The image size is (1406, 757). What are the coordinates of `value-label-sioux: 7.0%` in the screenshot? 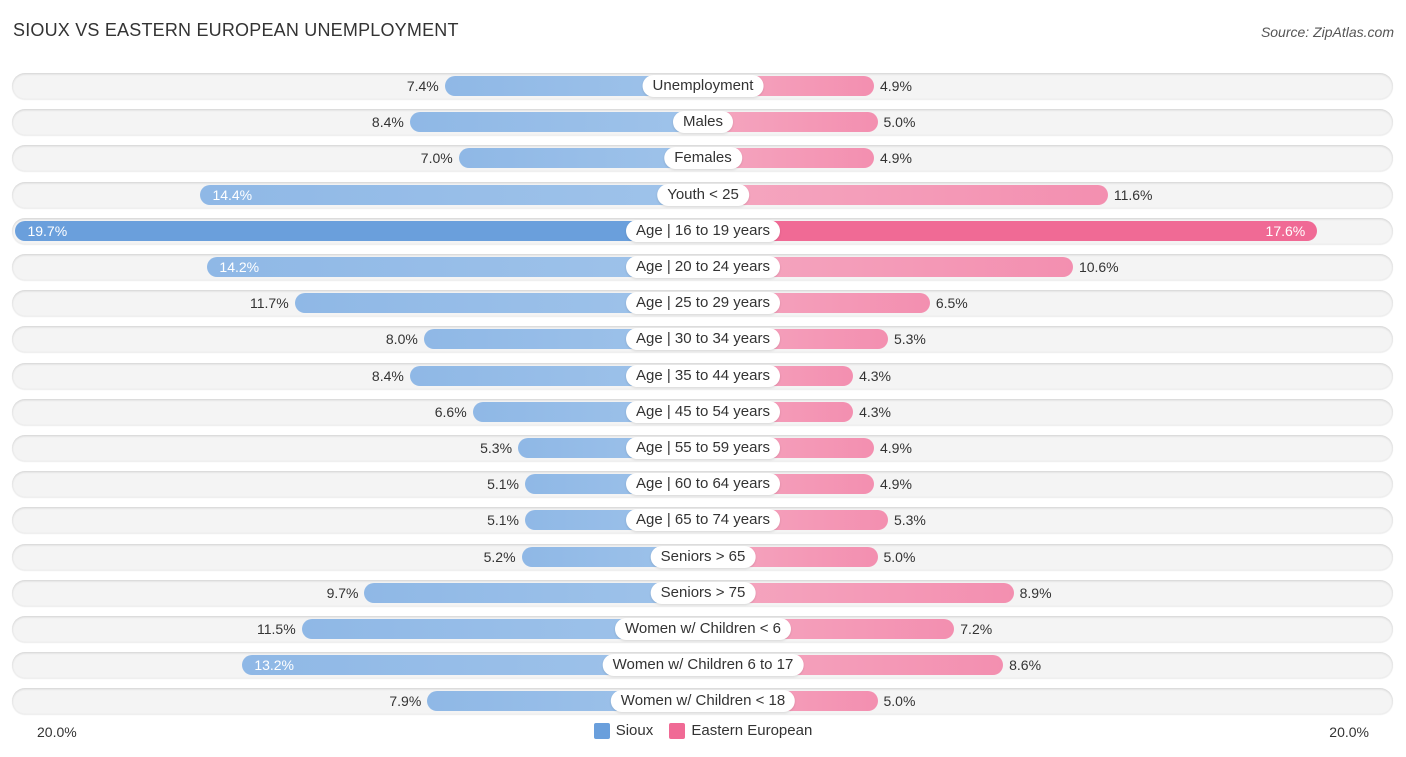 It's located at (436, 158).